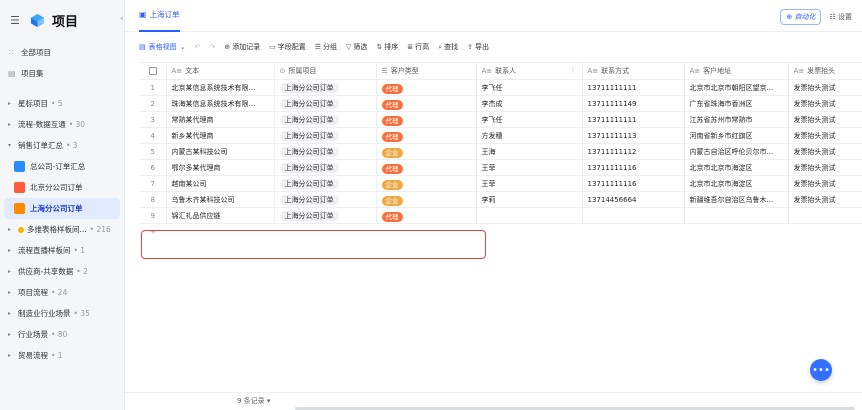 The width and height of the screenshot is (862, 410). I want to click on cell-phone: 13711111112, so click(633, 151).